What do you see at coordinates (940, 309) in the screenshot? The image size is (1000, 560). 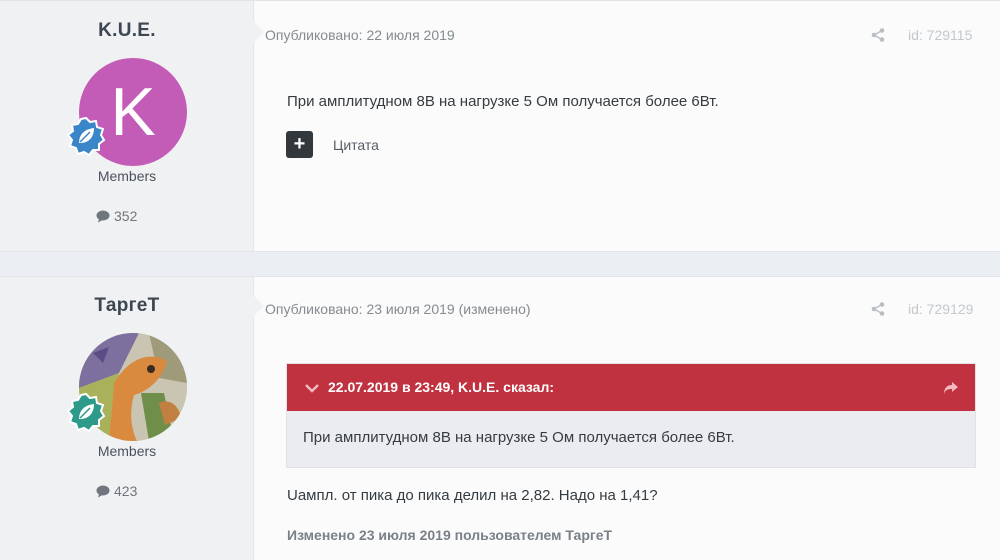 I see `post-id: id: 729129` at bounding box center [940, 309].